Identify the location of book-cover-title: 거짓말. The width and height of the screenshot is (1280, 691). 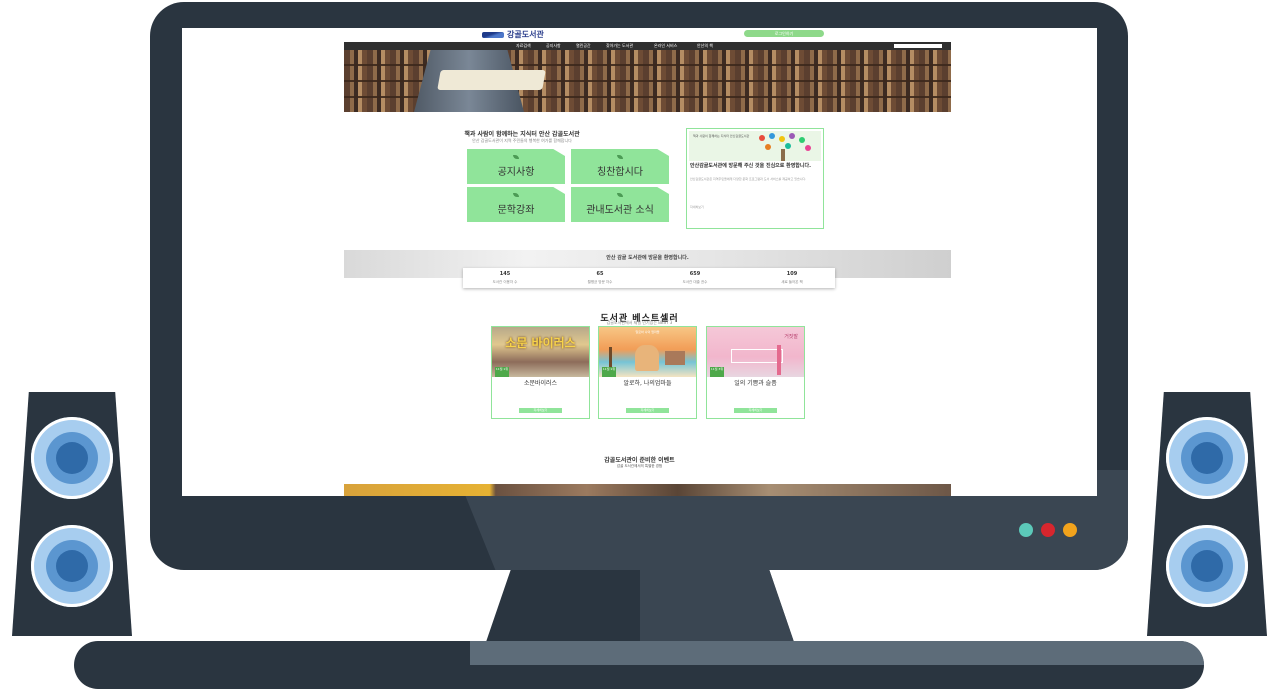
(791, 337).